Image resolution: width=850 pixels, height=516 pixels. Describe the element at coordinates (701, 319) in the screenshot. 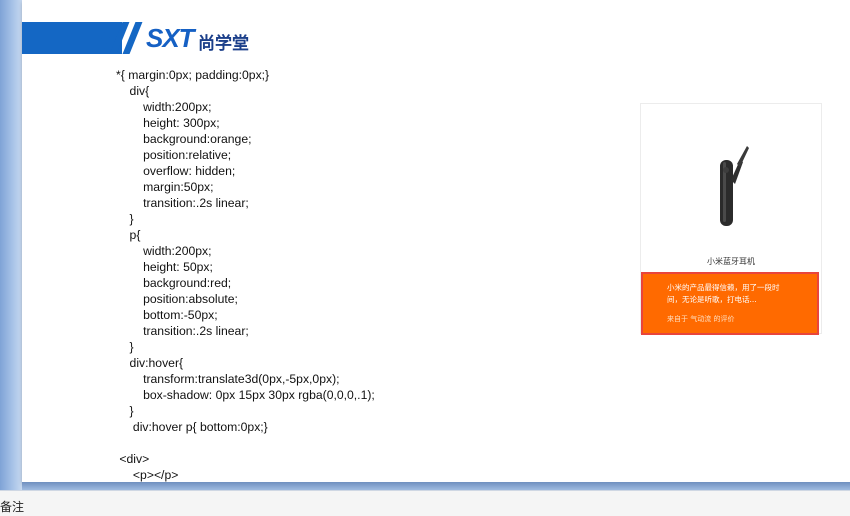

I see `review-source: 来自于 气动流 的评价` at that location.